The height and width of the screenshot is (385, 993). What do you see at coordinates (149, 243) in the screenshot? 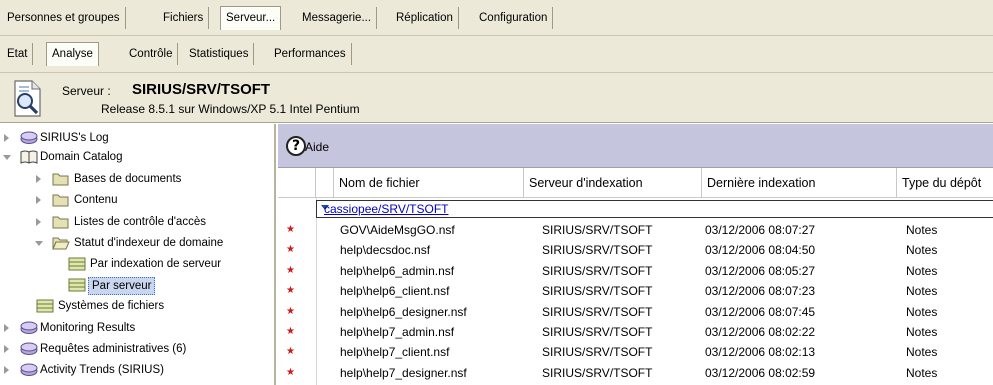
I see `tree-item-label: Statut d'indexeur de domaine` at bounding box center [149, 243].